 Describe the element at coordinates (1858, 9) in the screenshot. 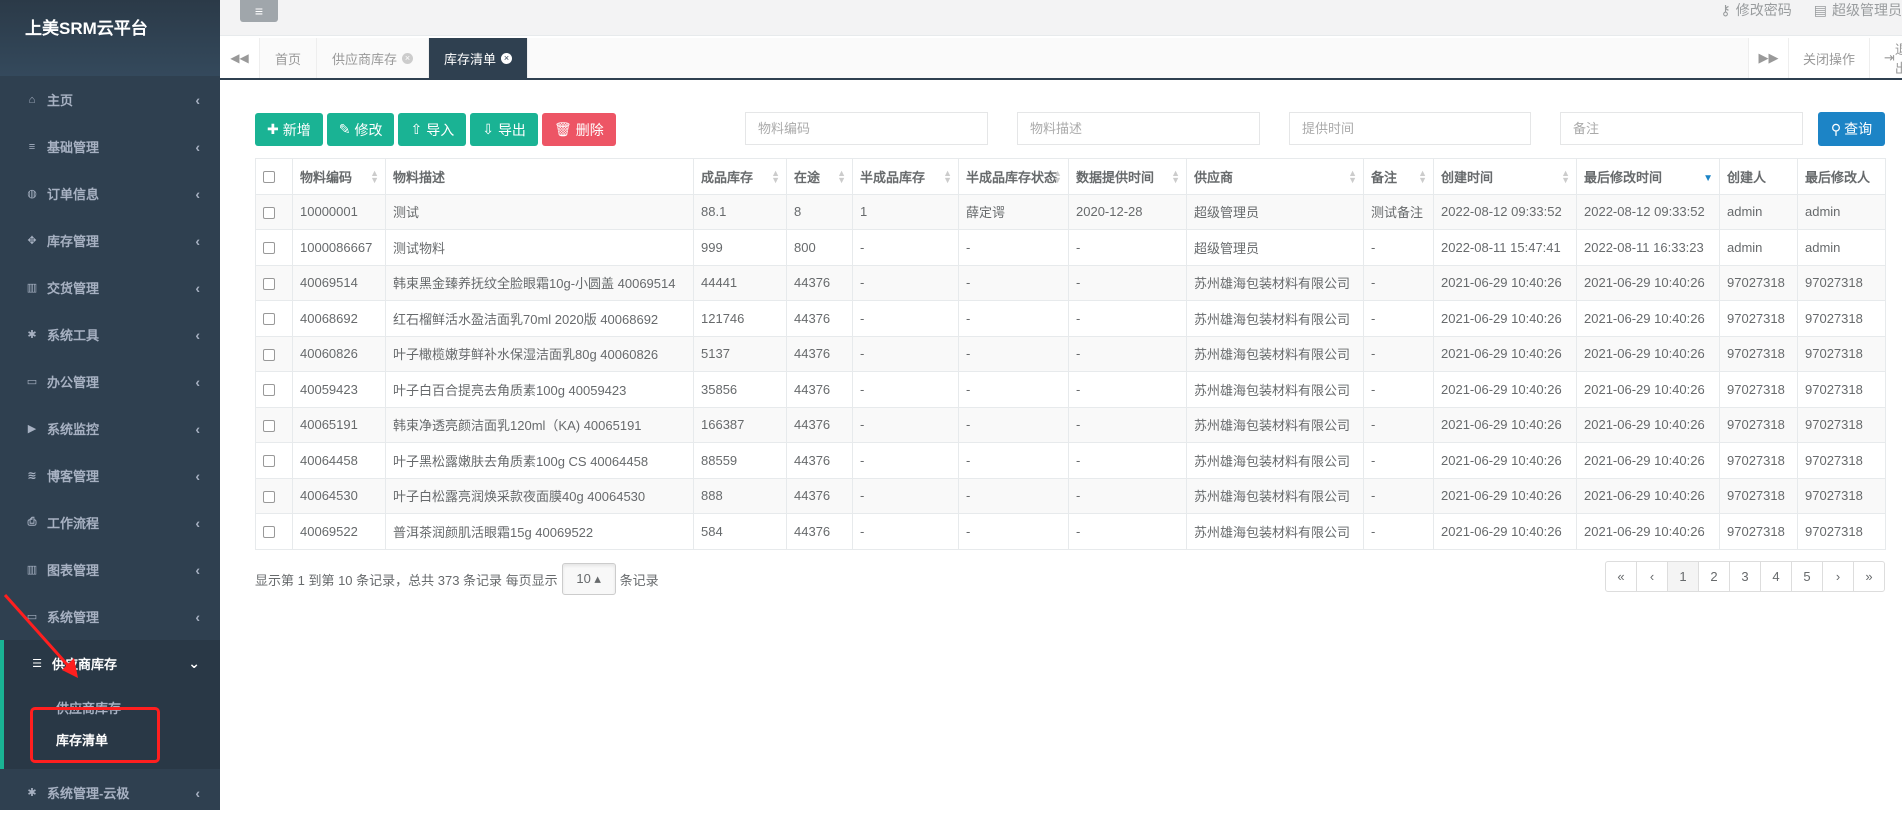

I see `user-menu: ▤超级管理员` at that location.